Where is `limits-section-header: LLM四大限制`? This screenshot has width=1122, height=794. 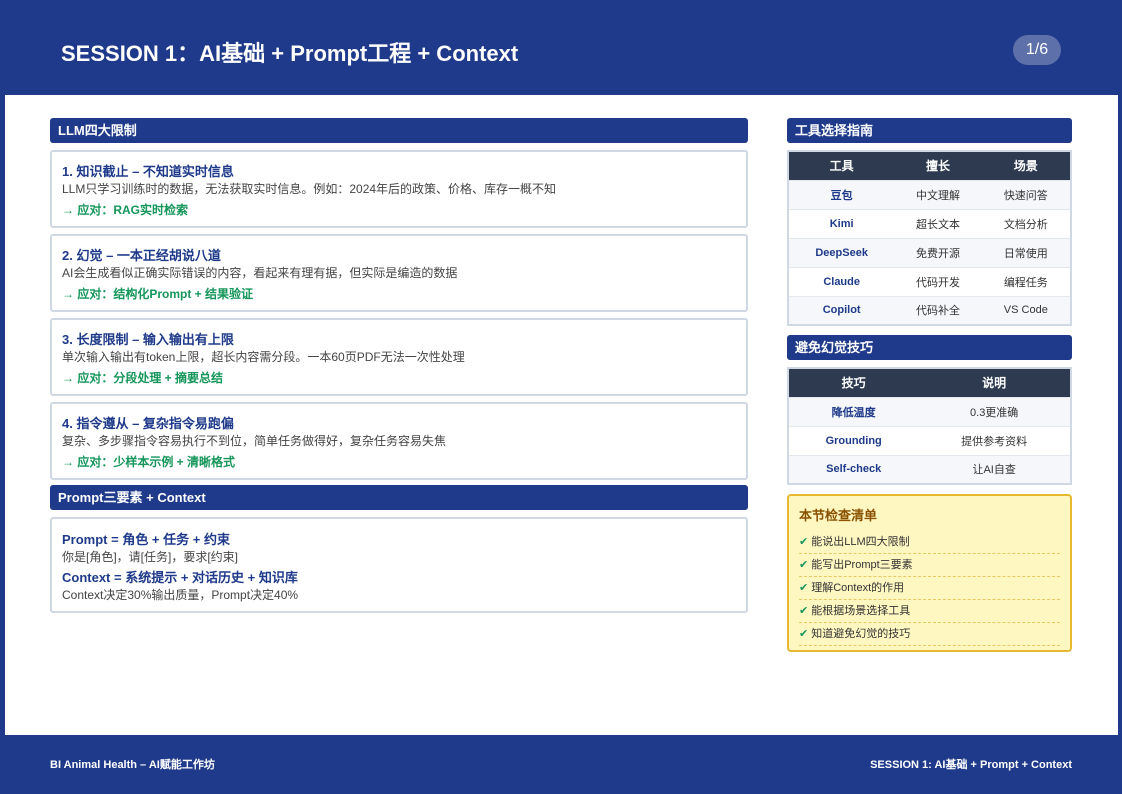 limits-section-header: LLM四大限制 is located at coordinates (399, 130).